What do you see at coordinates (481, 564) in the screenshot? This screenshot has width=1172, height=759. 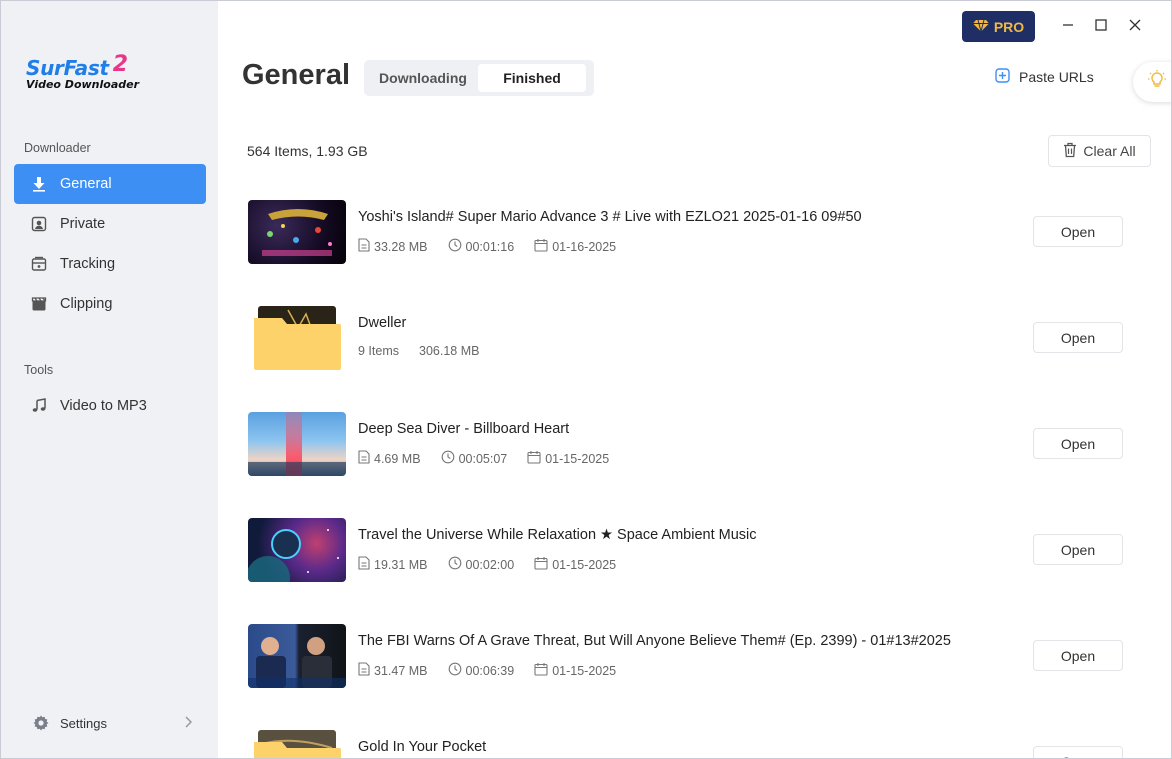 I see `duration: 00:02:00` at bounding box center [481, 564].